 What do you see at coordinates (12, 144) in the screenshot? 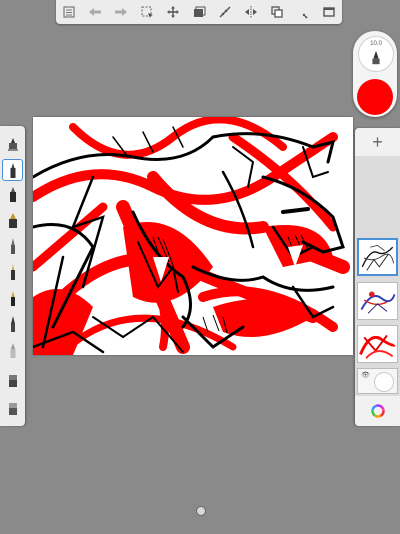
I see `eraser-top-brush-icon` at bounding box center [12, 144].